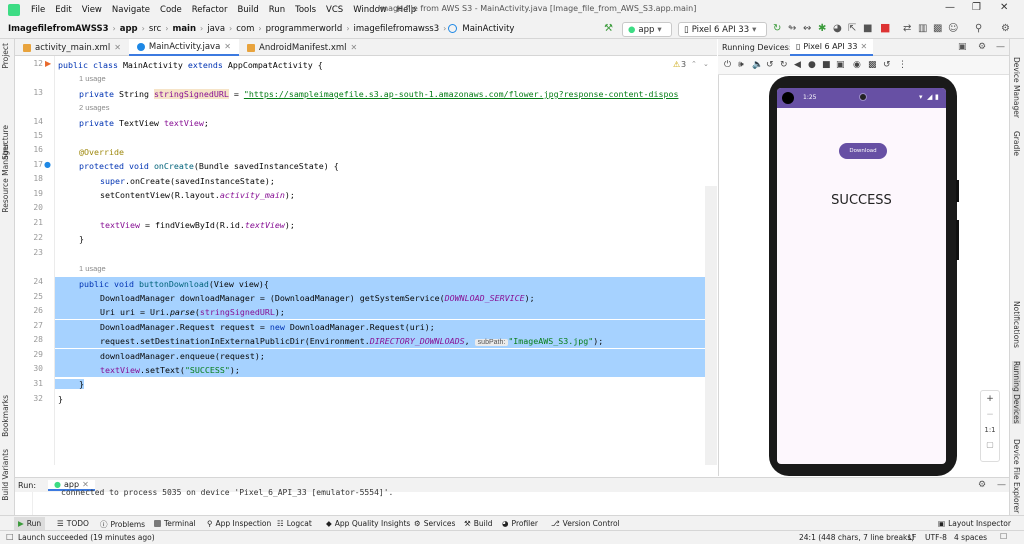 The image size is (1024, 544). What do you see at coordinates (585, 523) in the screenshot?
I see `version-control-tool-button: ⎇ Version Control` at bounding box center [585, 523].